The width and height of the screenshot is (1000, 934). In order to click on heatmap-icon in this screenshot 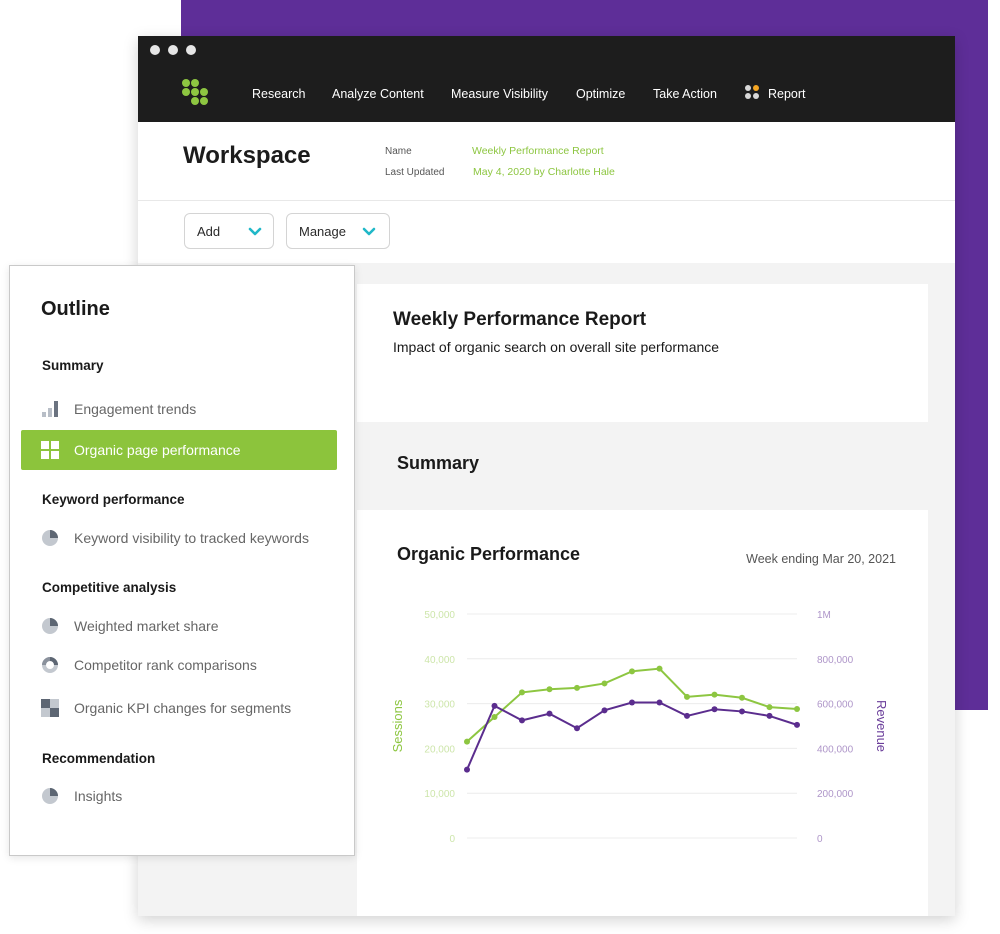, I will do `click(50, 708)`.